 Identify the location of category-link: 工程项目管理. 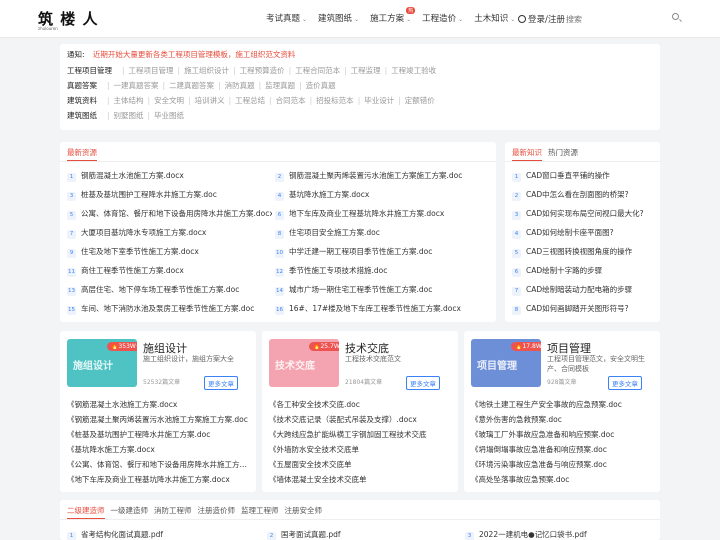
(151, 70).